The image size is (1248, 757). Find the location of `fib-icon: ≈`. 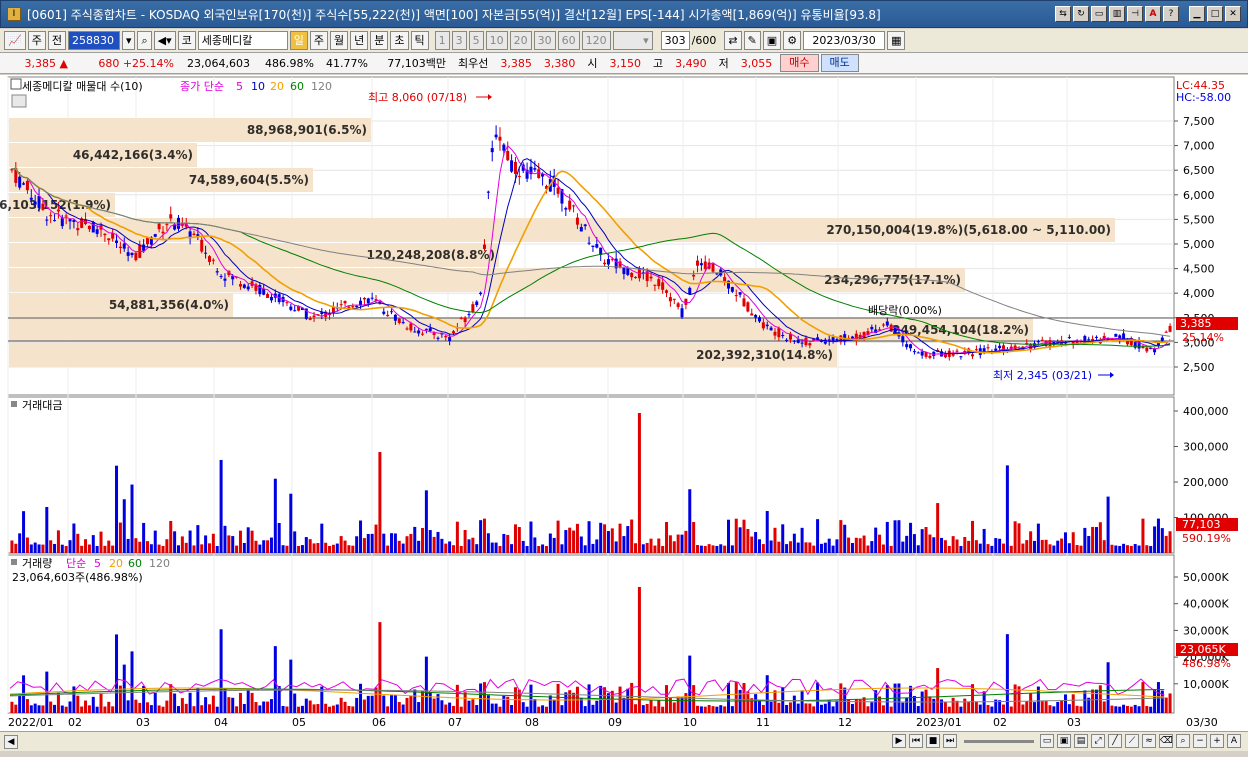

fib-icon: ≈ is located at coordinates (1149, 741).